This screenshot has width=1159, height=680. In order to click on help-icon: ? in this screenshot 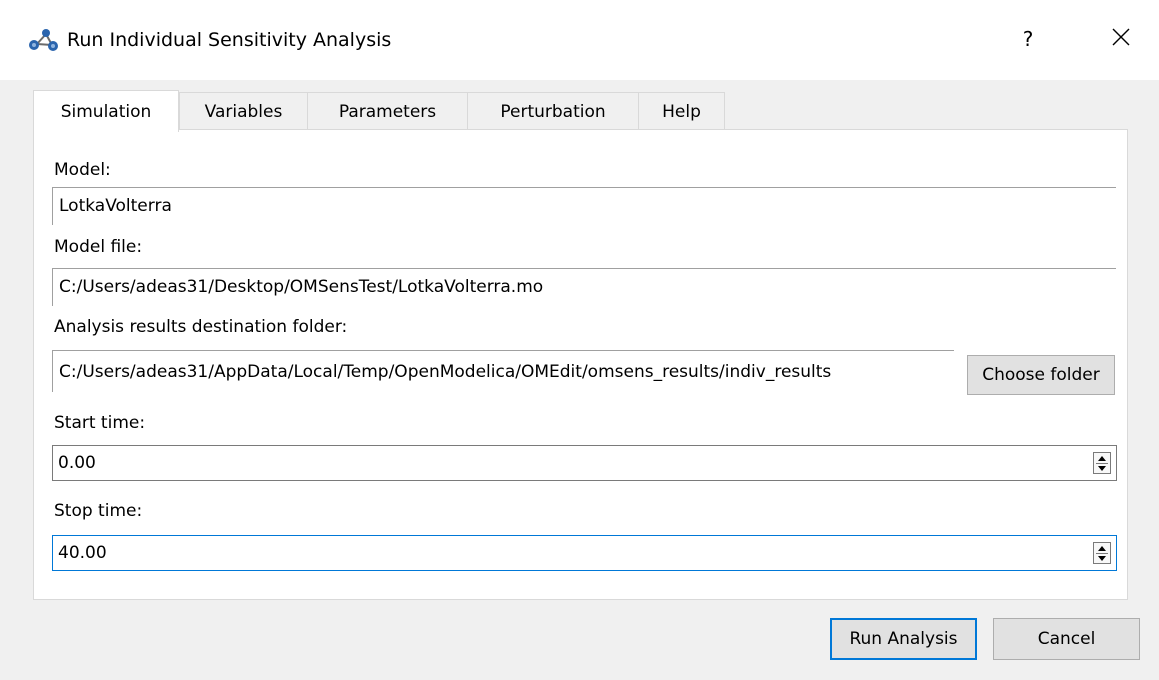, I will do `click(1028, 39)`.